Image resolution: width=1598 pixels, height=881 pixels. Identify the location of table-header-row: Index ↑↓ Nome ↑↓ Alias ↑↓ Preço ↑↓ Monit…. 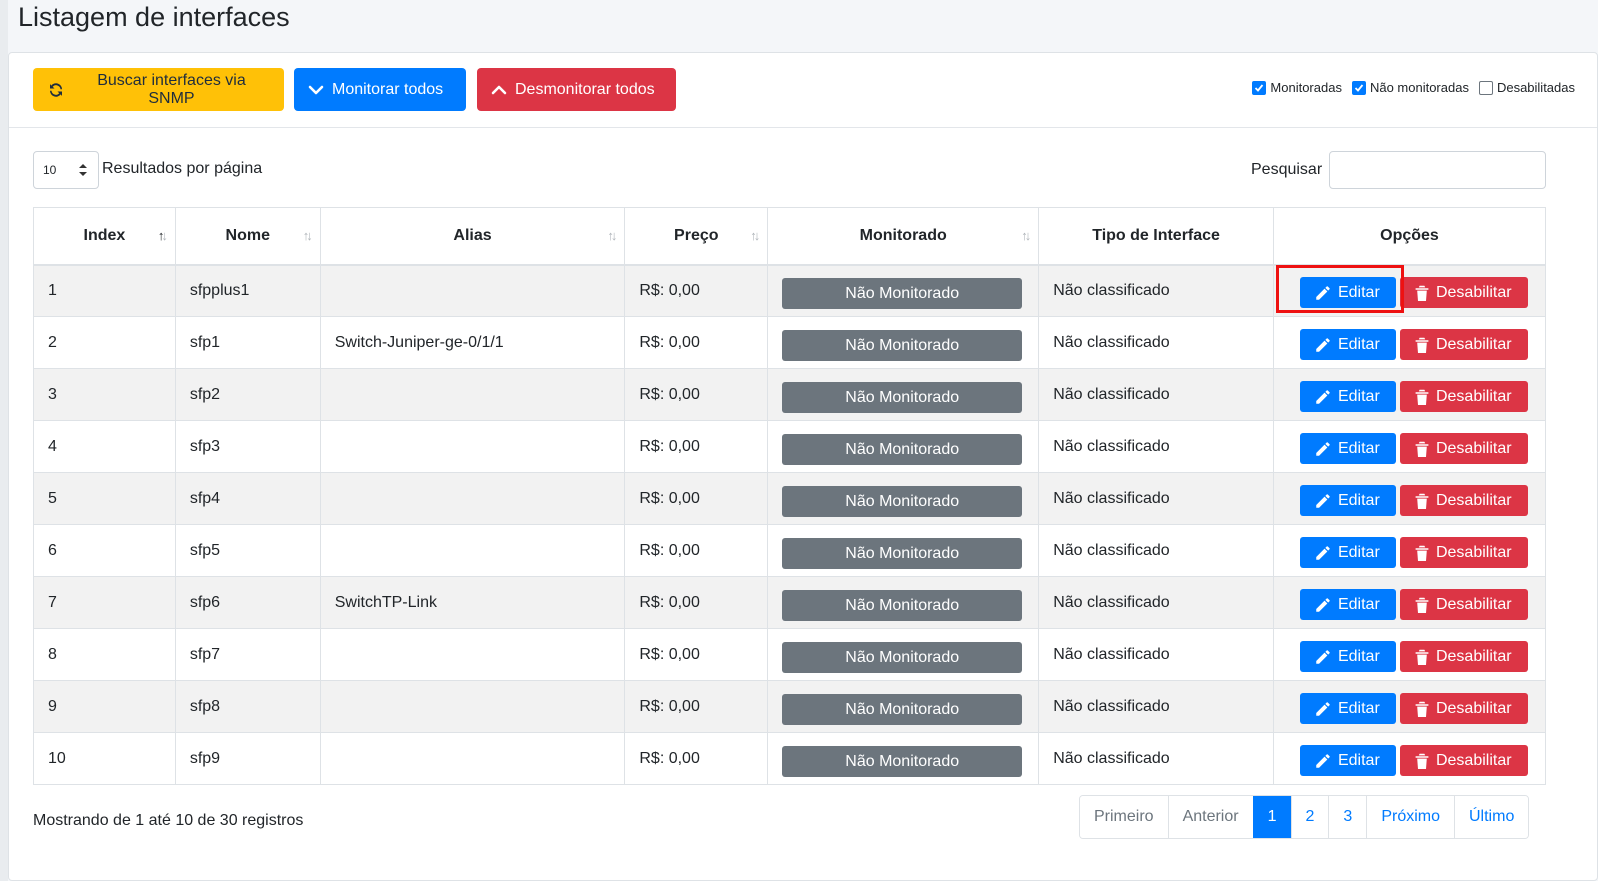
(790, 236).